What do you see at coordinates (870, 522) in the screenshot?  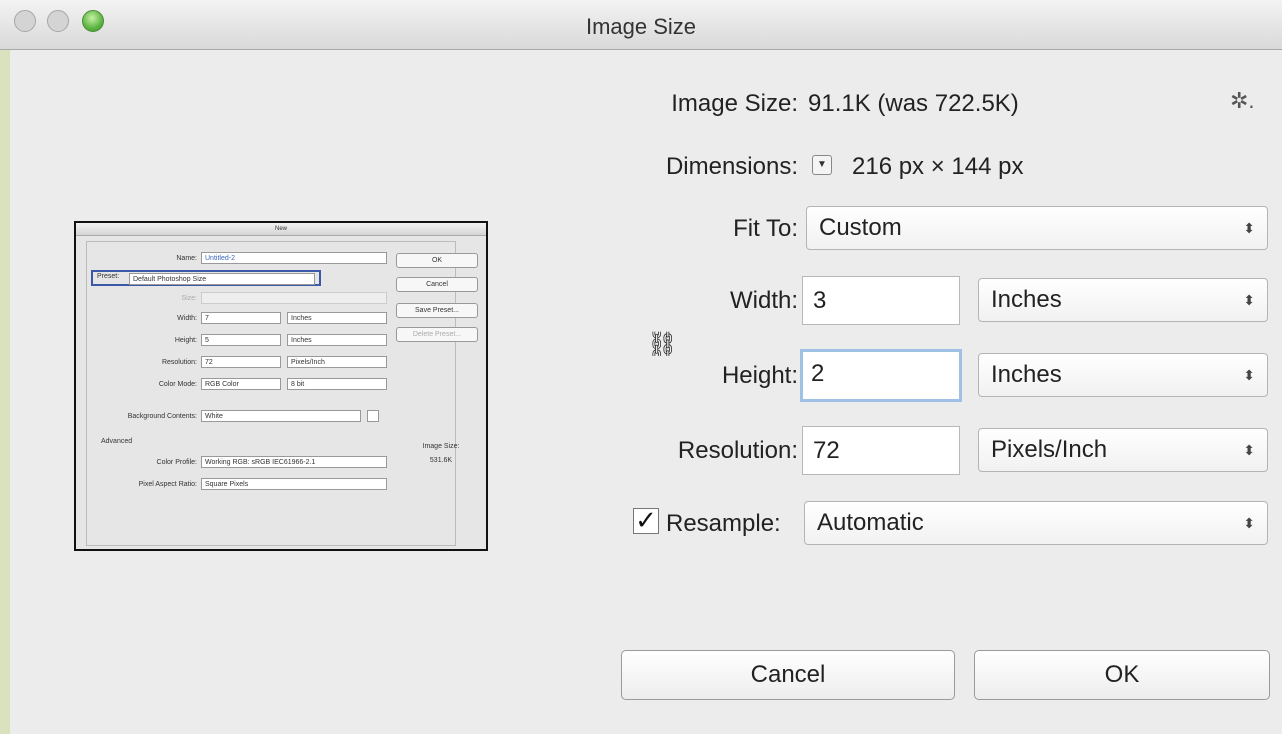 I see `resample-value: Automatic` at bounding box center [870, 522].